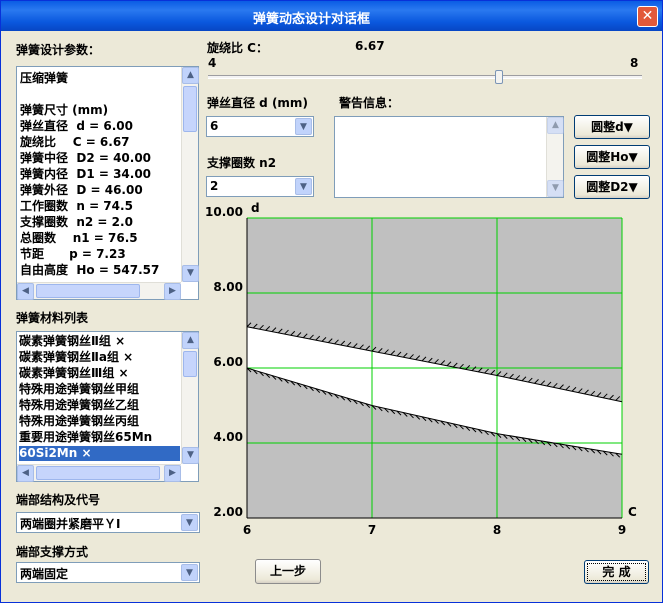 This screenshot has height=603, width=663. Describe the element at coordinates (73, 254) in the screenshot. I see `param-line: 节距 p = 7.23` at that location.